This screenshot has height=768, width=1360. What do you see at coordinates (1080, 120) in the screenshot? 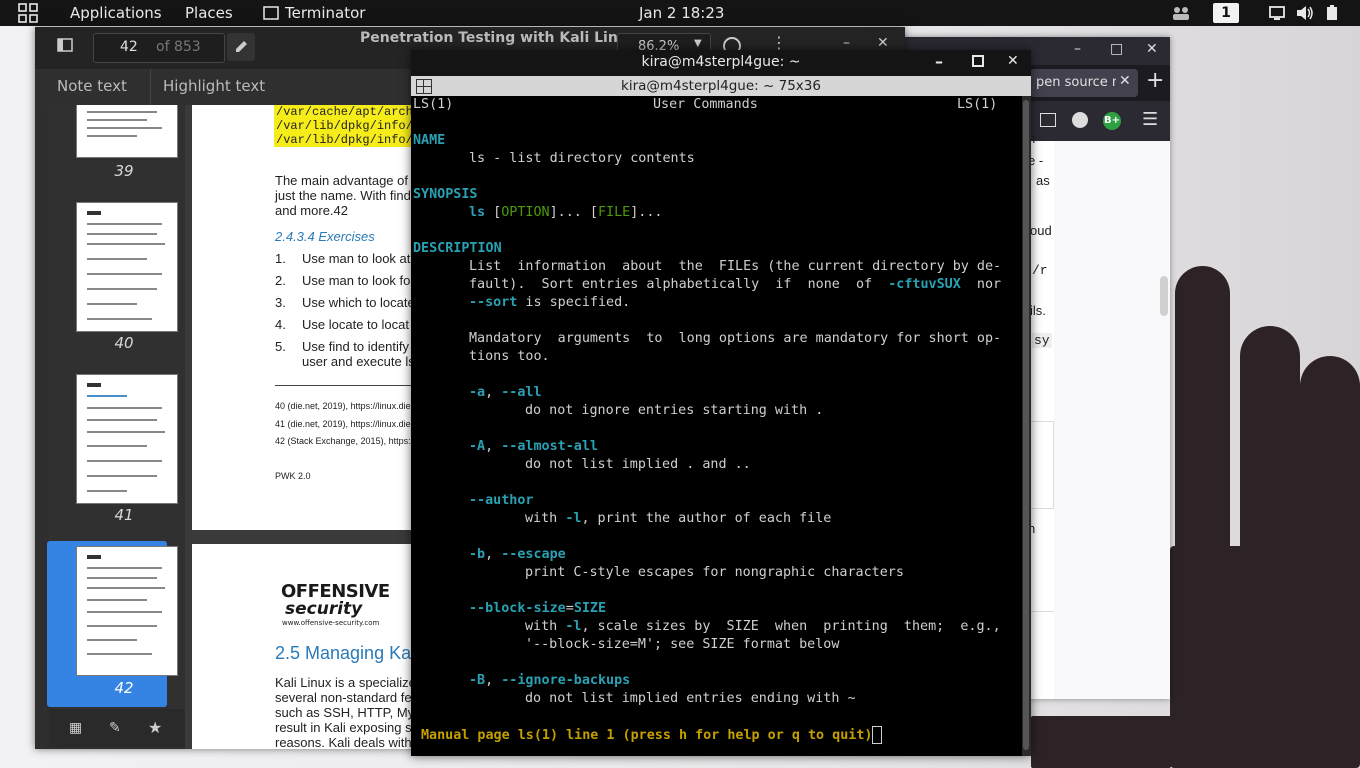
I see `account-icon` at bounding box center [1080, 120].